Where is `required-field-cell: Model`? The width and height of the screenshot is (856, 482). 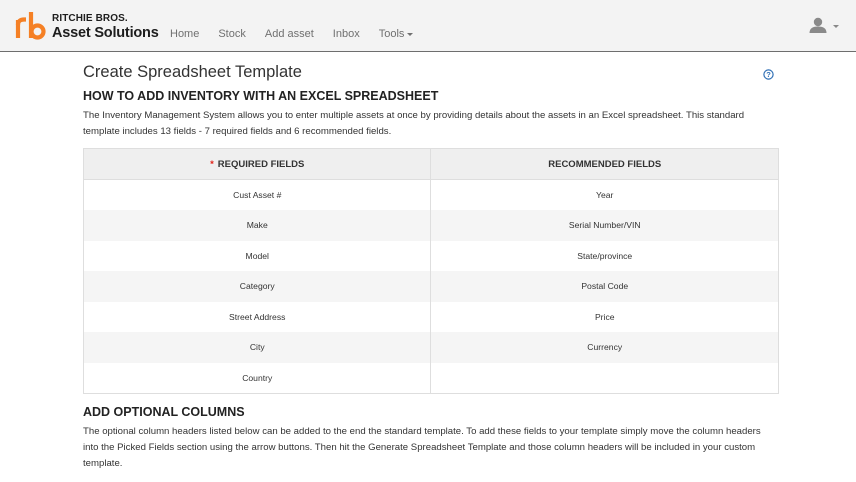
required-field-cell: Model is located at coordinates (257, 255).